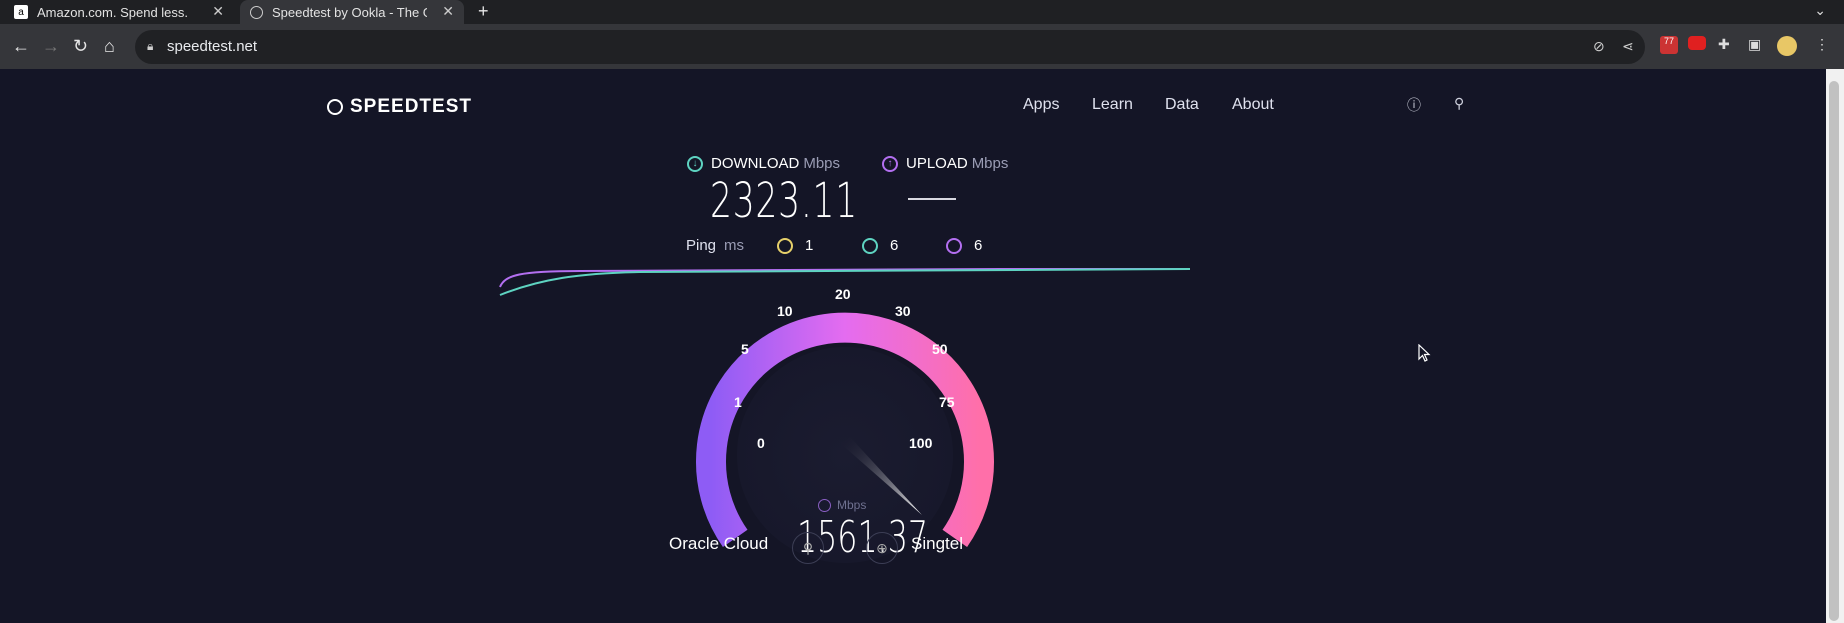 This screenshot has height=623, width=1844. What do you see at coordinates (1834, 351) in the screenshot?
I see `scrollbar-thumb` at bounding box center [1834, 351].